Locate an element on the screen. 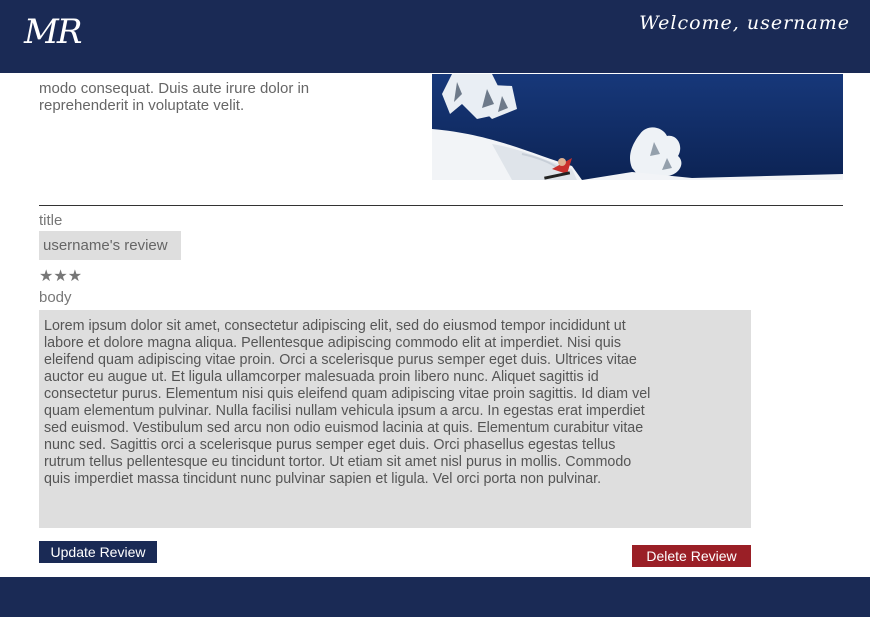 This screenshot has height=617, width=870. page-footer is located at coordinates (435, 597).